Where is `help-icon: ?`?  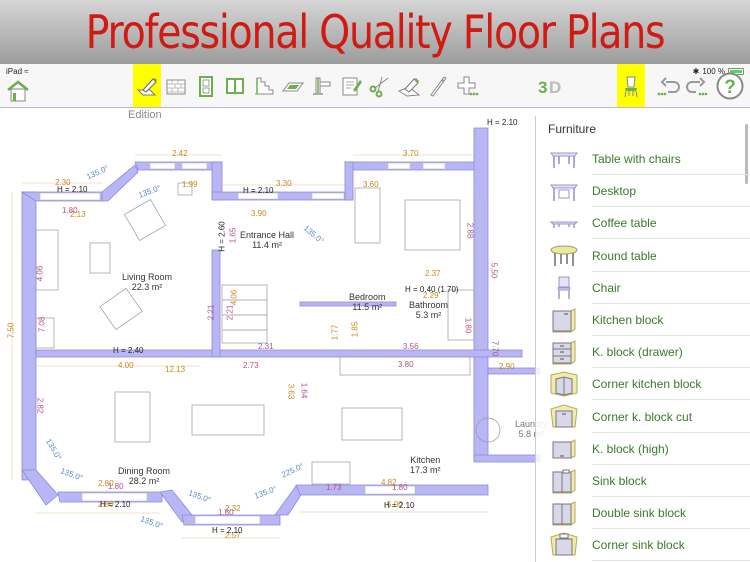
help-icon: ? is located at coordinates (730, 85).